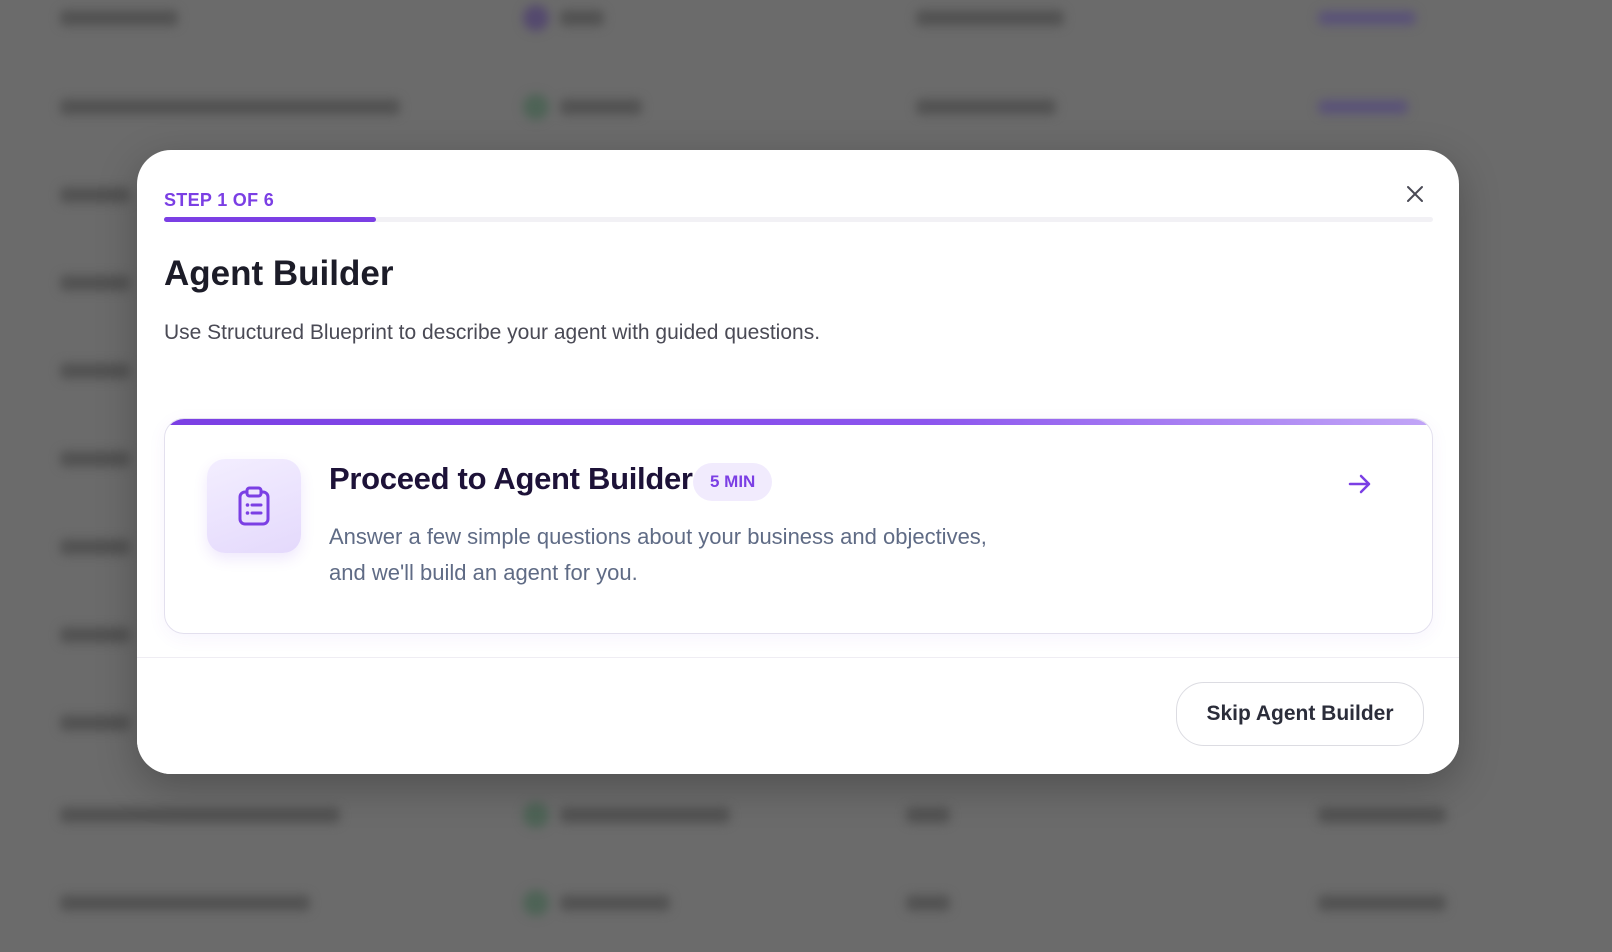  What do you see at coordinates (798, 715) in the screenshot?
I see `modal-footer: Skip Agent Builder` at bounding box center [798, 715].